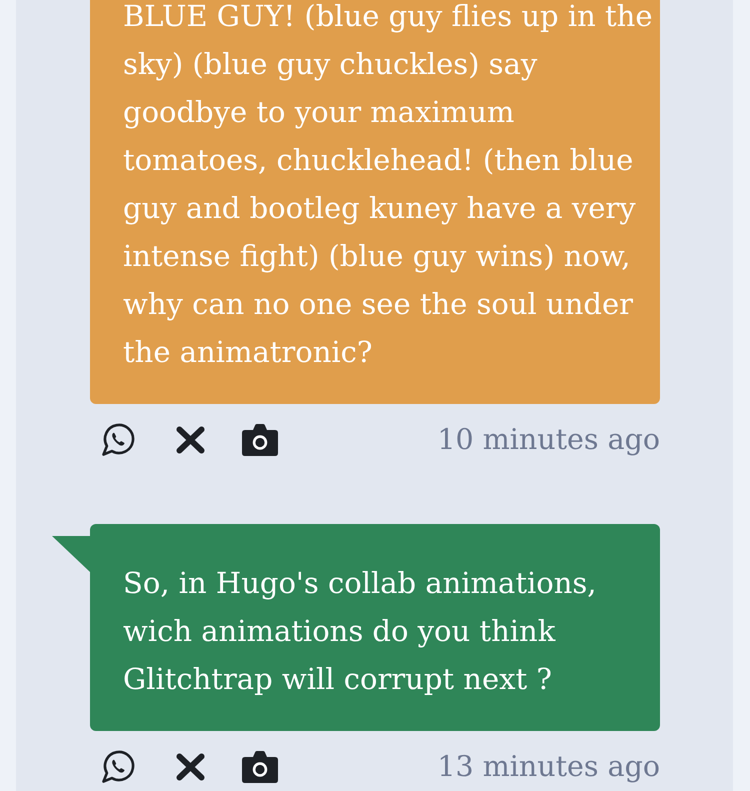 This screenshot has height=791, width=750. What do you see at coordinates (360, 631) in the screenshot?
I see `message-text: So, in Hugo's collab animations, wich animations do you think Glitchtrap will corrupt next ?` at bounding box center [360, 631].